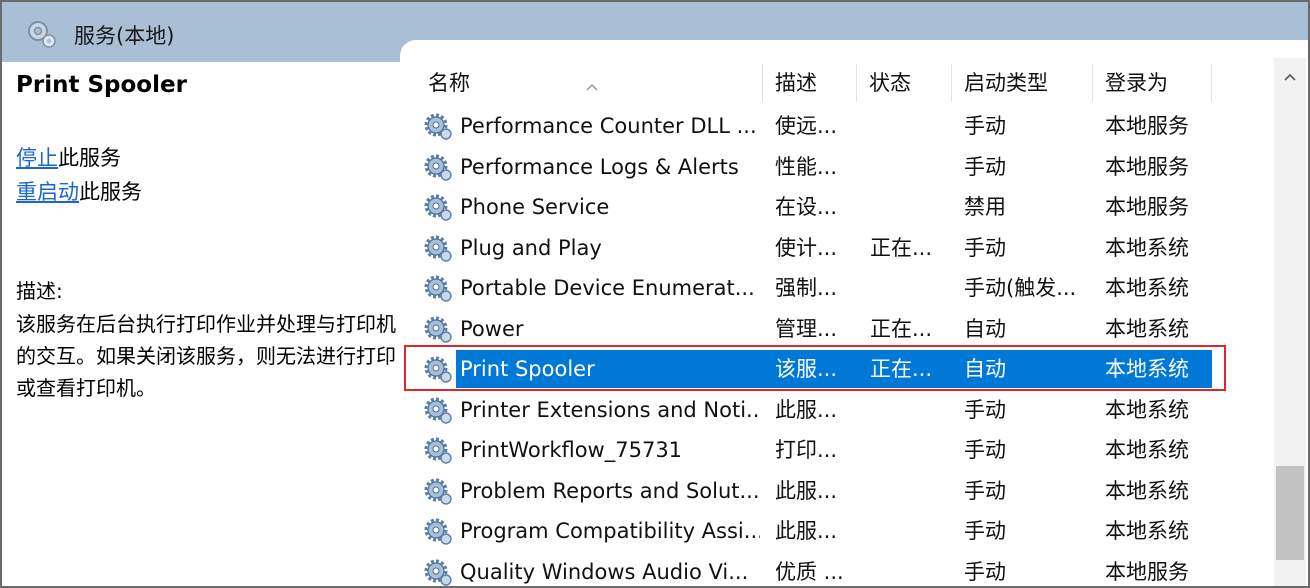 The image size is (1310, 588). I want to click on service-name-cell: Plug and Play, so click(531, 248).